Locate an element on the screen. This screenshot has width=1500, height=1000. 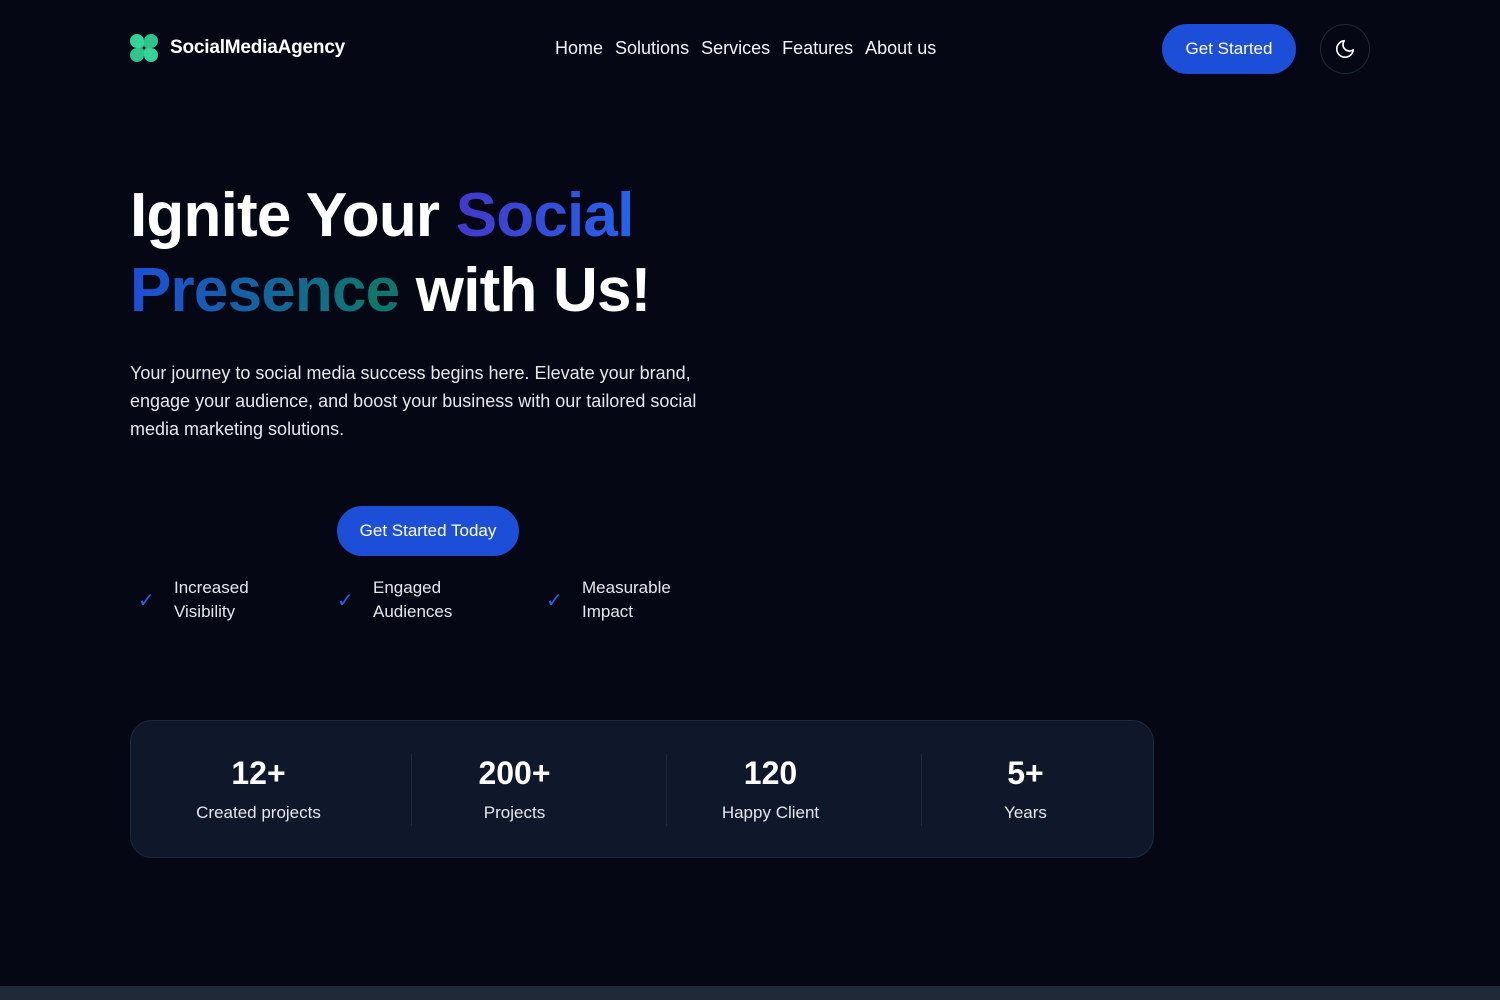
brand: SocialMediaAgency is located at coordinates (237, 48).